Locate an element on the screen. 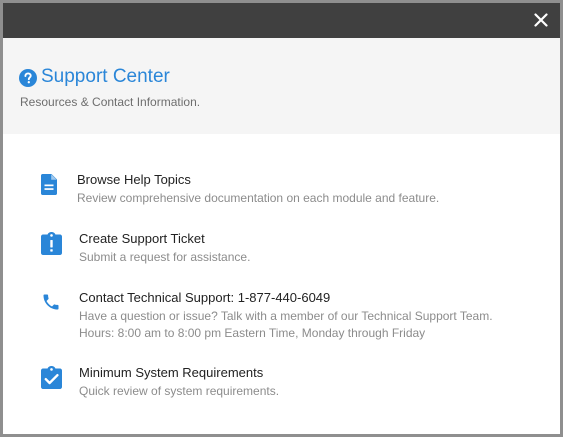 Image resolution: width=563 pixels, height=437 pixels. help-circle-icon is located at coordinates (28, 78).